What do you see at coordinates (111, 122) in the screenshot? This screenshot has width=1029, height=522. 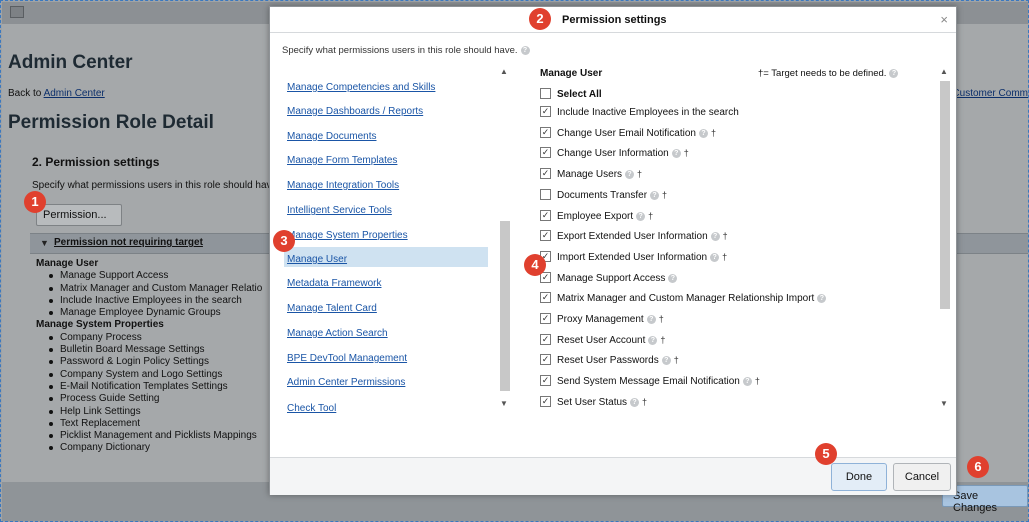 I see `section-title: Permission Role Detail` at bounding box center [111, 122].